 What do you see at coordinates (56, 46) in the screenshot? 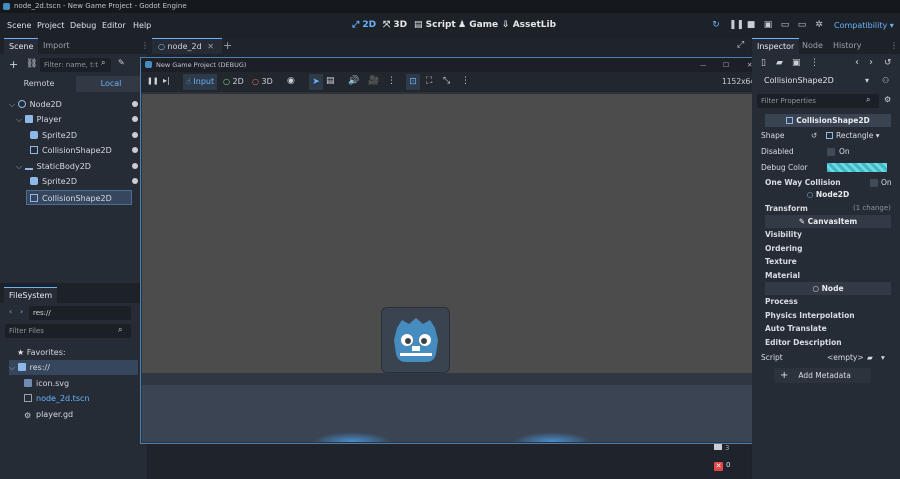
I see `tab-import: Import` at bounding box center [56, 46].